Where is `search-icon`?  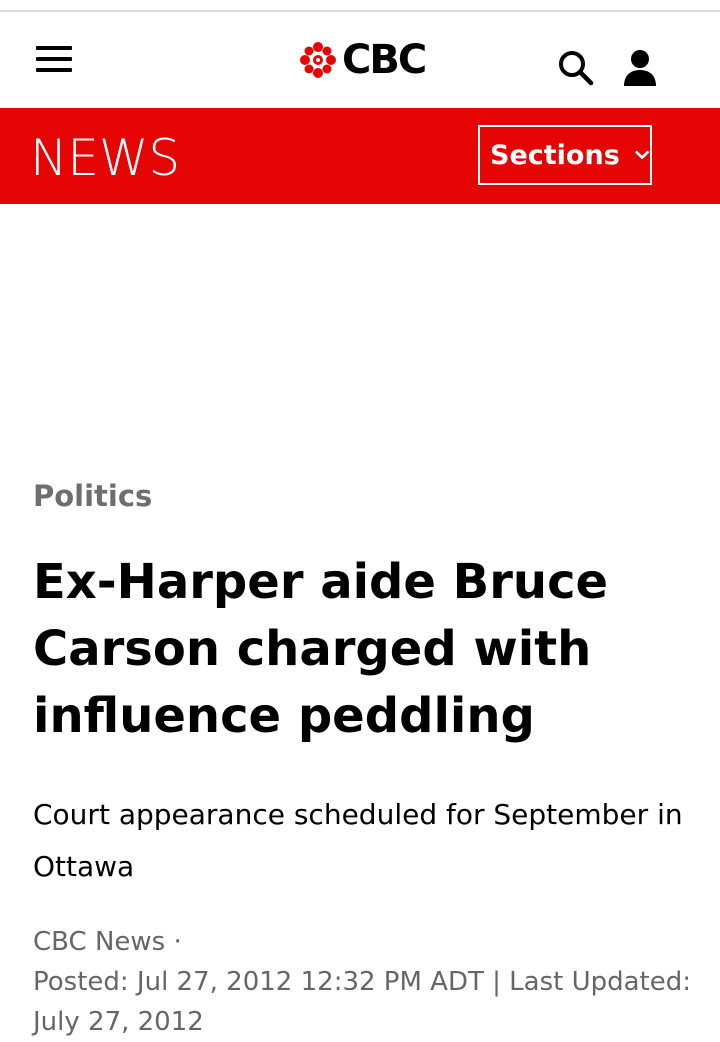
search-icon is located at coordinates (576, 68).